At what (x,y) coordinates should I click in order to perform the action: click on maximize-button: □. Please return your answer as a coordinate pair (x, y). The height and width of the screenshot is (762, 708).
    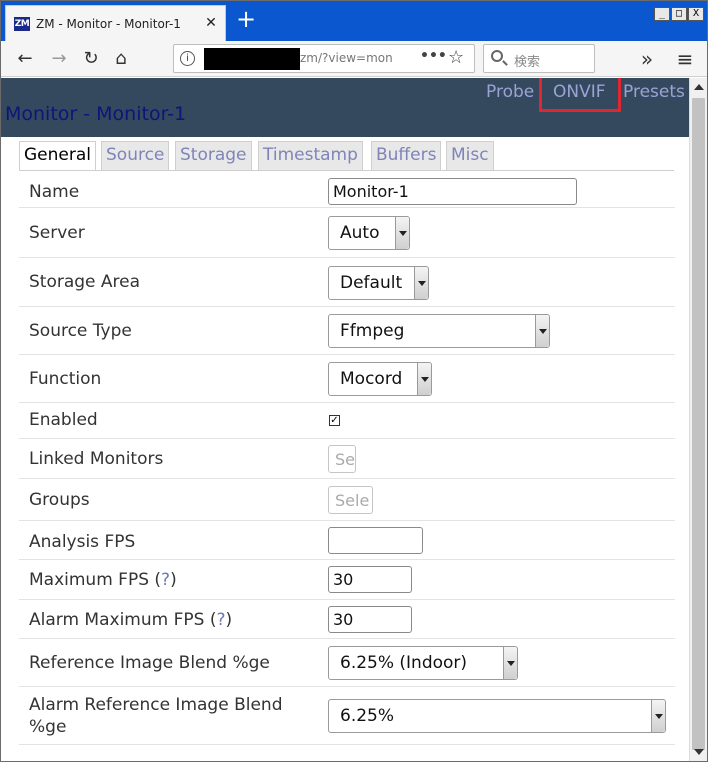
    Looking at the image, I should click on (679, 14).